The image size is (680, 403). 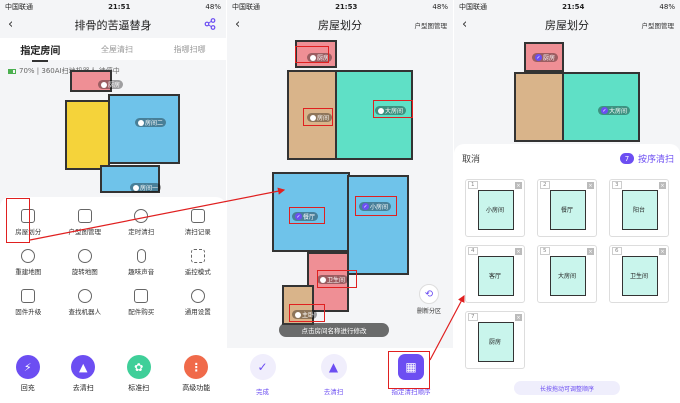 What do you see at coordinates (141, 311) in the screenshot?
I see `grid-label: 配件购买` at bounding box center [141, 311].